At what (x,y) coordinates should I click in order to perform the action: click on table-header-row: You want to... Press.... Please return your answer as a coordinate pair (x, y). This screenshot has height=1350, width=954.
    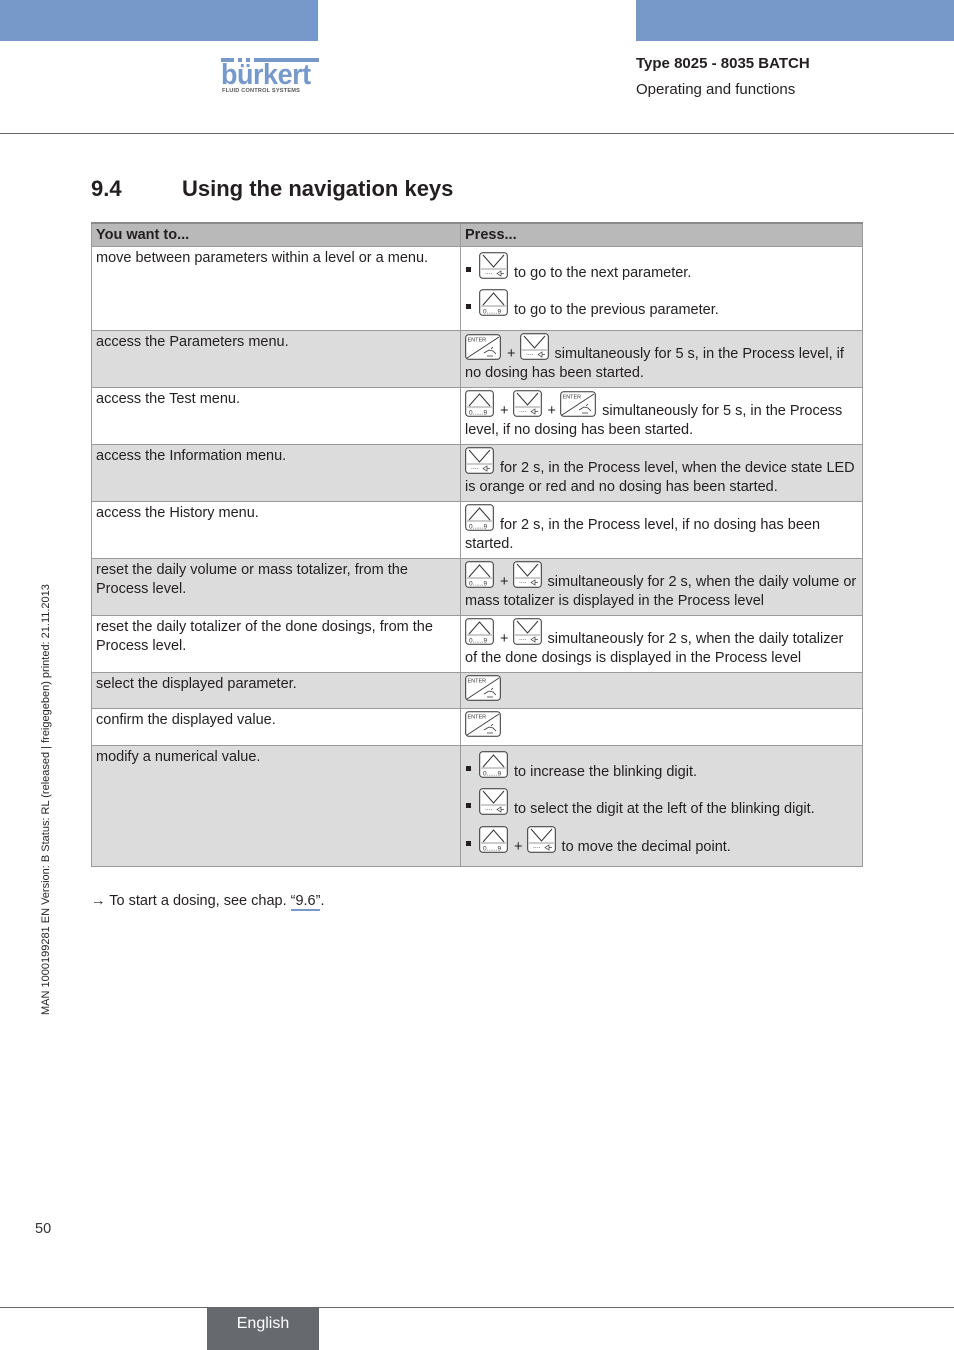
    Looking at the image, I should click on (477, 234).